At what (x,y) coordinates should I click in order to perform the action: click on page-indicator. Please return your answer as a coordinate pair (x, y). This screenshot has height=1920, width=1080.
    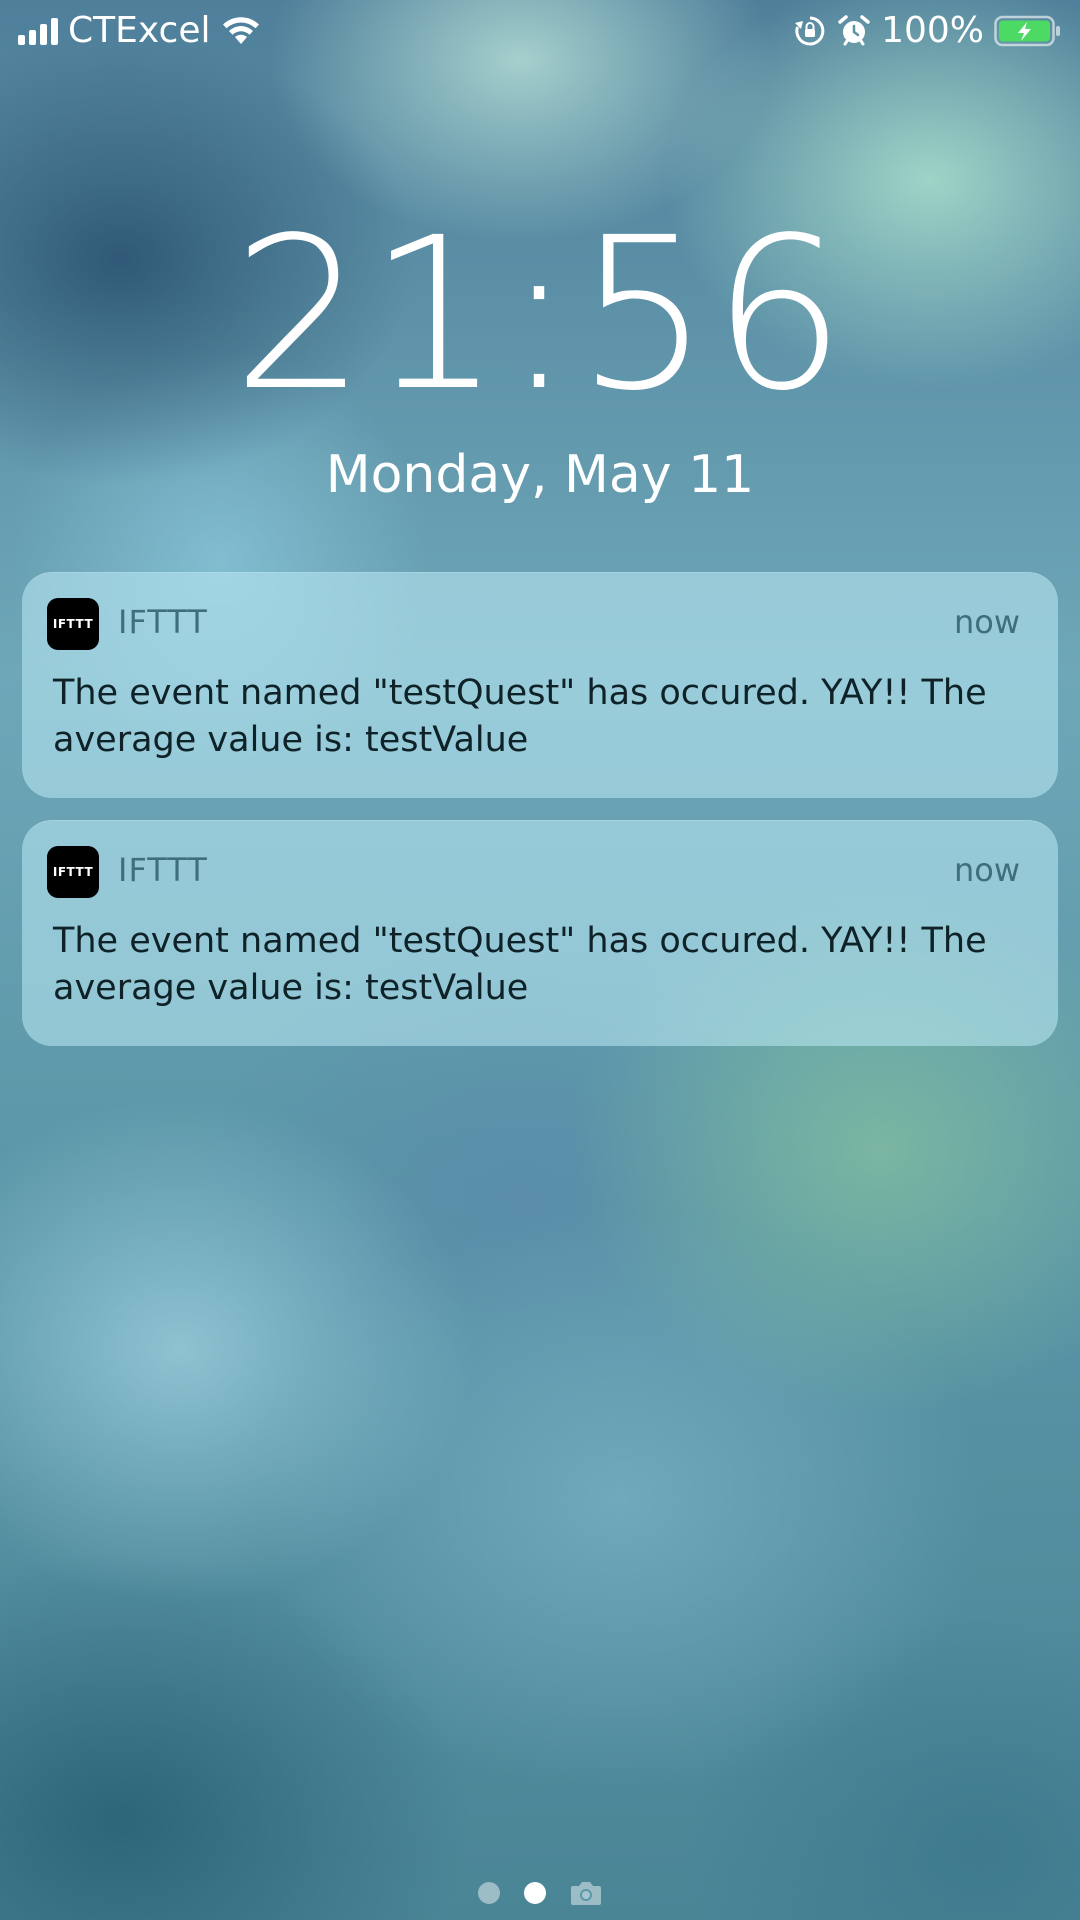
    Looking at the image, I should click on (540, 1893).